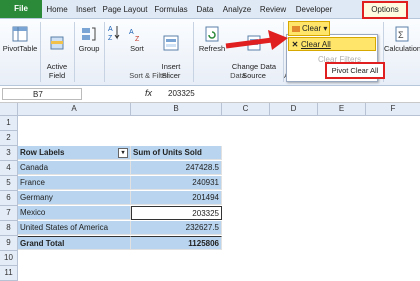  Describe the element at coordinates (74, 243) in the screenshot. I see `grand-total-label: Grand Total` at that location.